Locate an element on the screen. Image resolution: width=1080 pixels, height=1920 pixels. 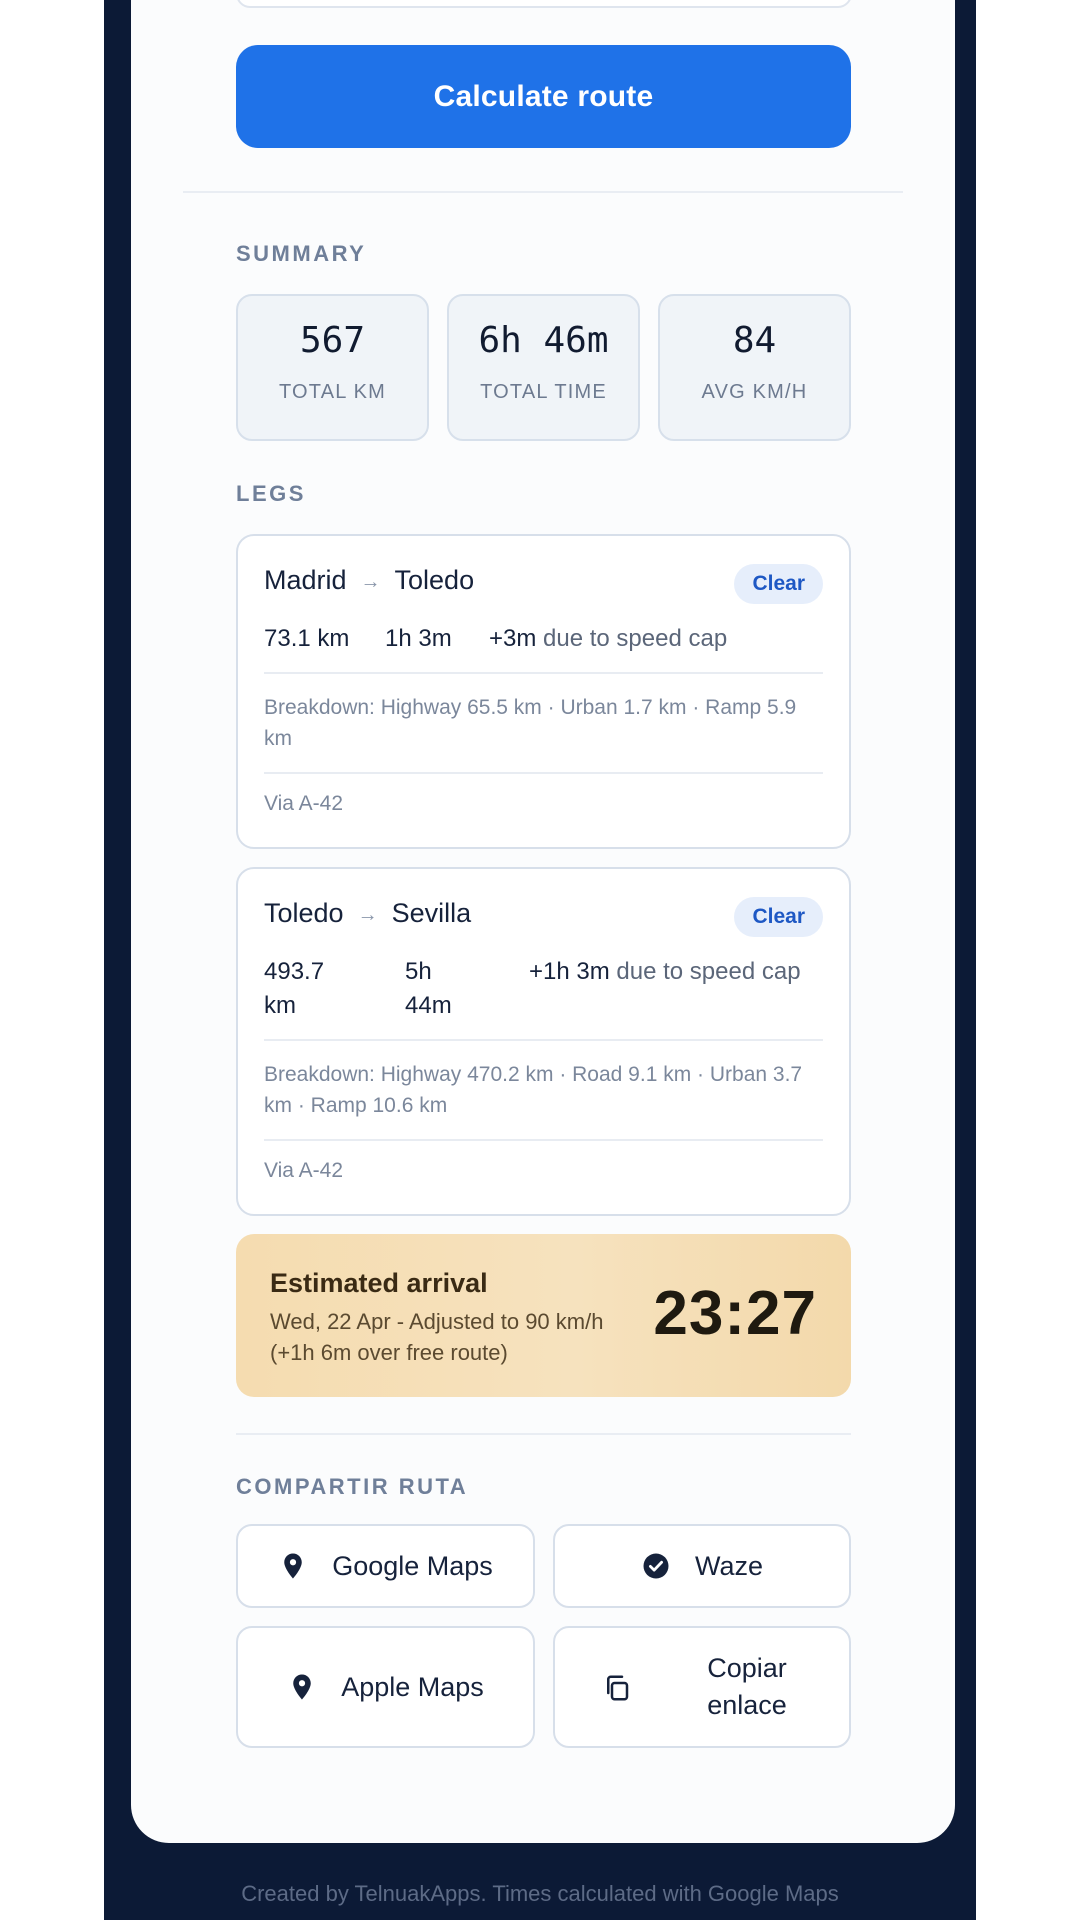
legs-label: LEGS is located at coordinates (271, 493).